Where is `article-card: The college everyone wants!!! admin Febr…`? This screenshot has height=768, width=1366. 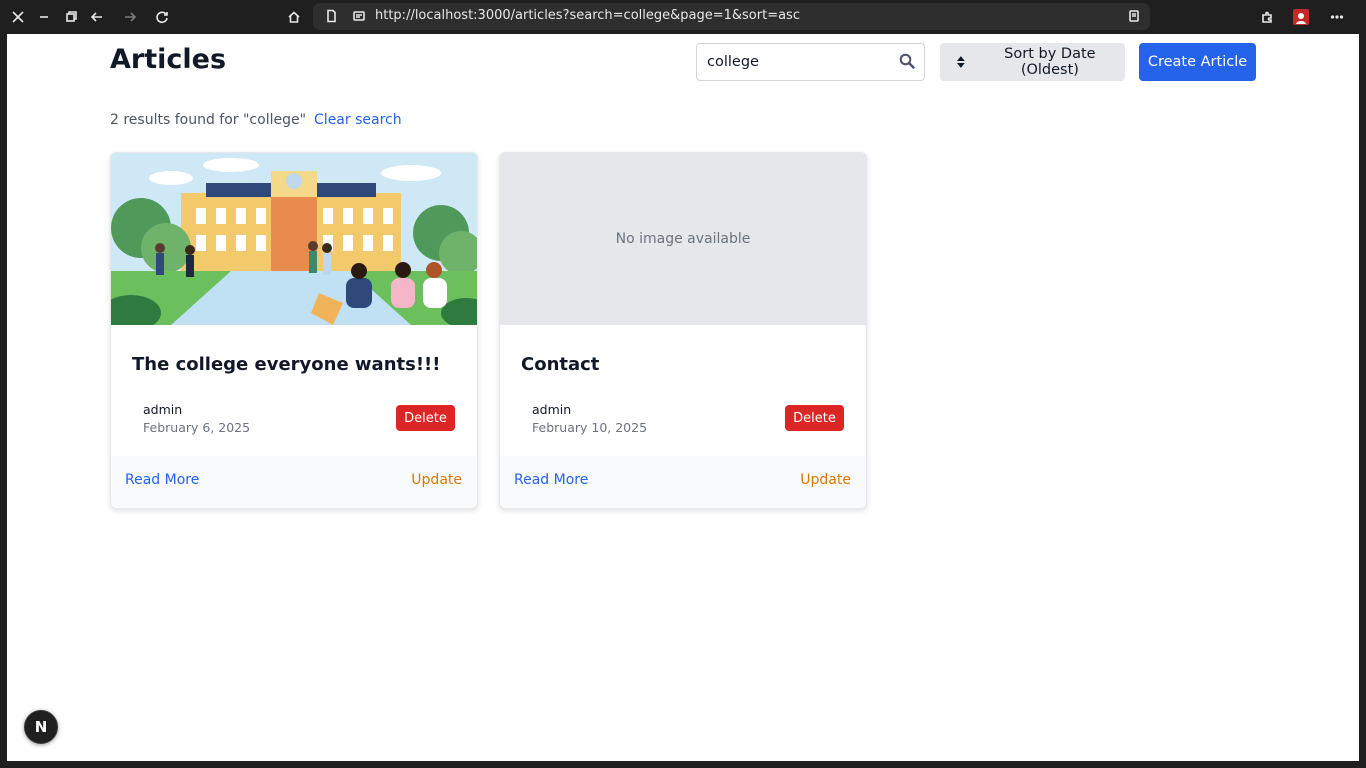
article-card: The college everyone wants!!! admin Febr… is located at coordinates (294, 330).